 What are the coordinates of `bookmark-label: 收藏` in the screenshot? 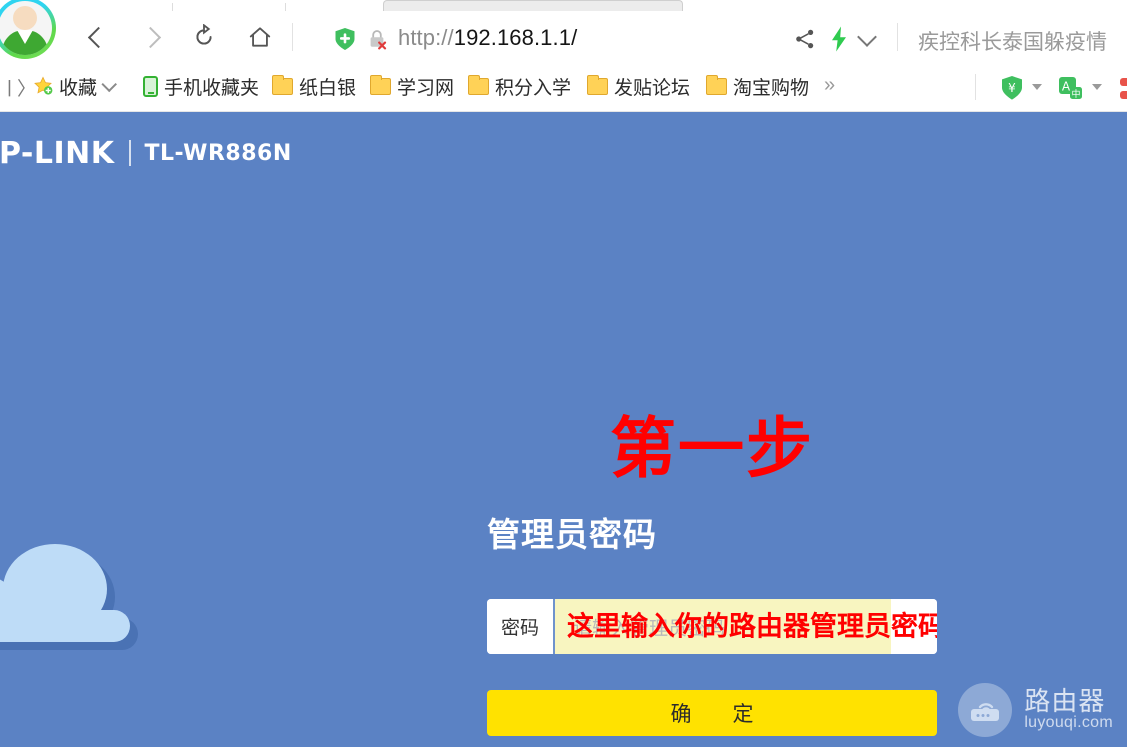 It's located at (78, 88).